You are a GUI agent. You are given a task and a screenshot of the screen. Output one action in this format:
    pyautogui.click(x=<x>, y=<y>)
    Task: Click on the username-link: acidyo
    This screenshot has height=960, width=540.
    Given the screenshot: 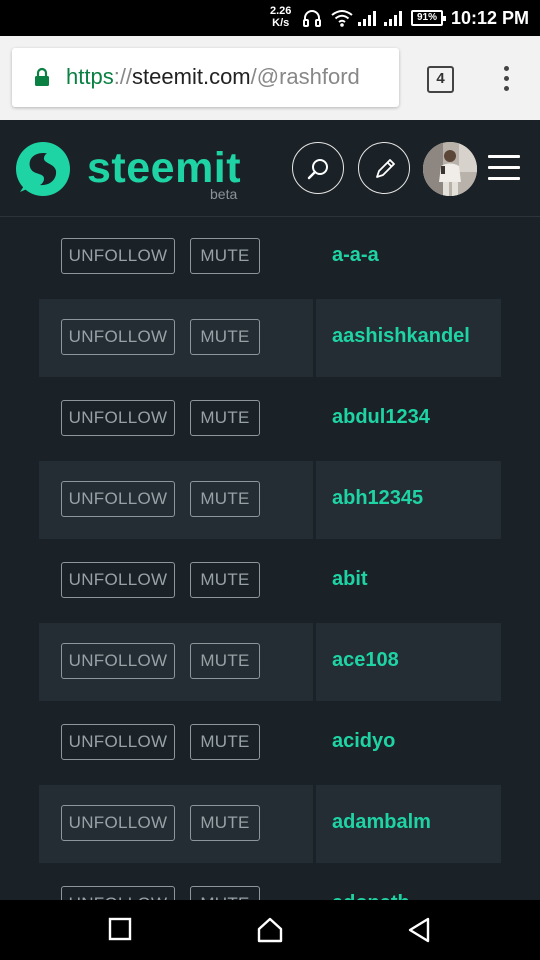 What is the action you would take?
    pyautogui.click(x=363, y=741)
    